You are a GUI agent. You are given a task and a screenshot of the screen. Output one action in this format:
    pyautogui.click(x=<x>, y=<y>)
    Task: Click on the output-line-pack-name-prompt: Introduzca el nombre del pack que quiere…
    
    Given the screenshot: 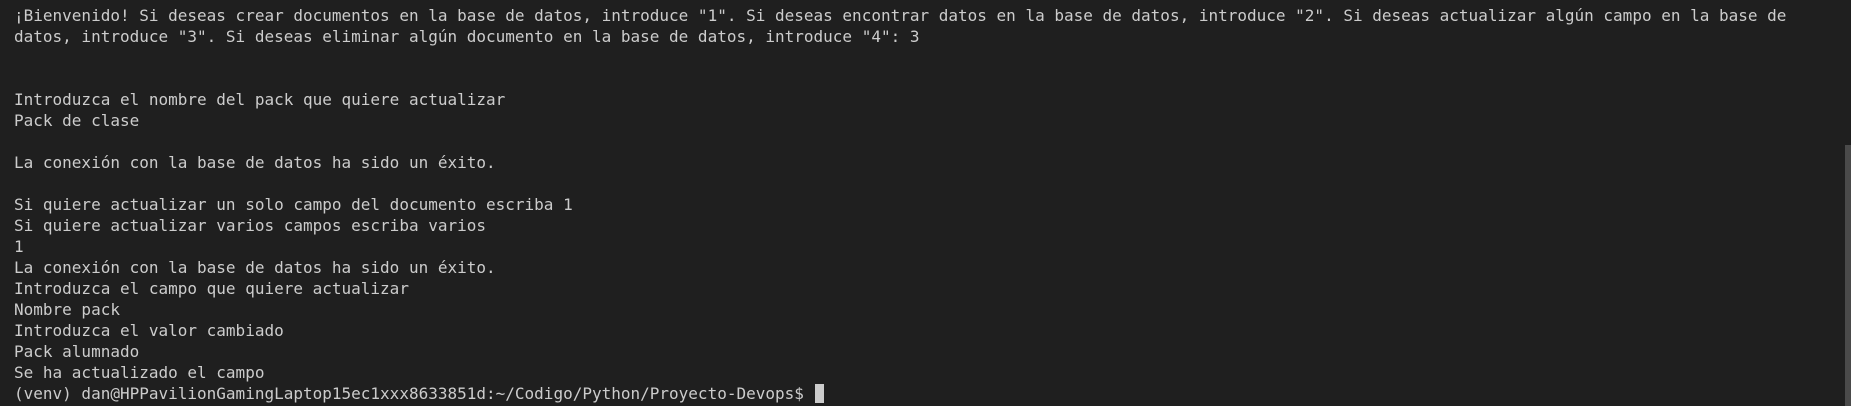 What is the action you would take?
    pyautogui.click(x=260, y=99)
    